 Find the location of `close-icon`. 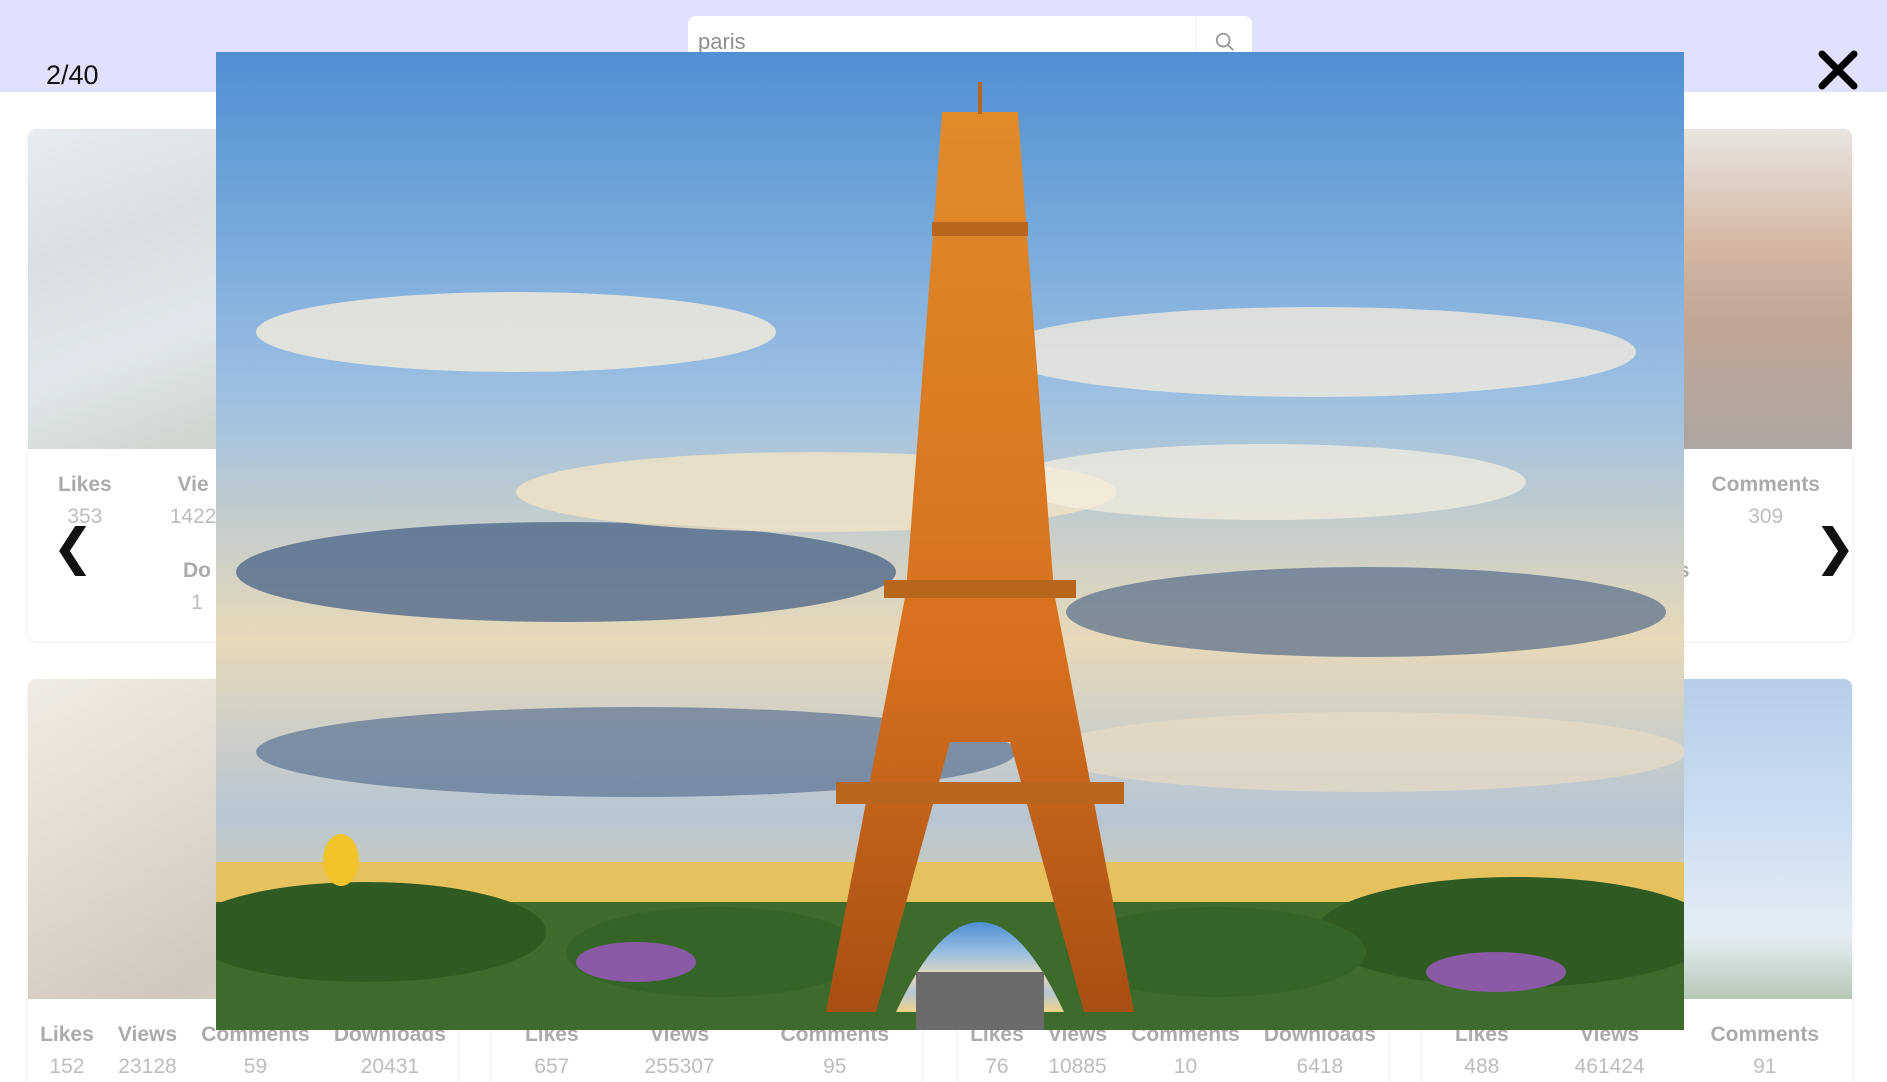

close-icon is located at coordinates (1838, 70).